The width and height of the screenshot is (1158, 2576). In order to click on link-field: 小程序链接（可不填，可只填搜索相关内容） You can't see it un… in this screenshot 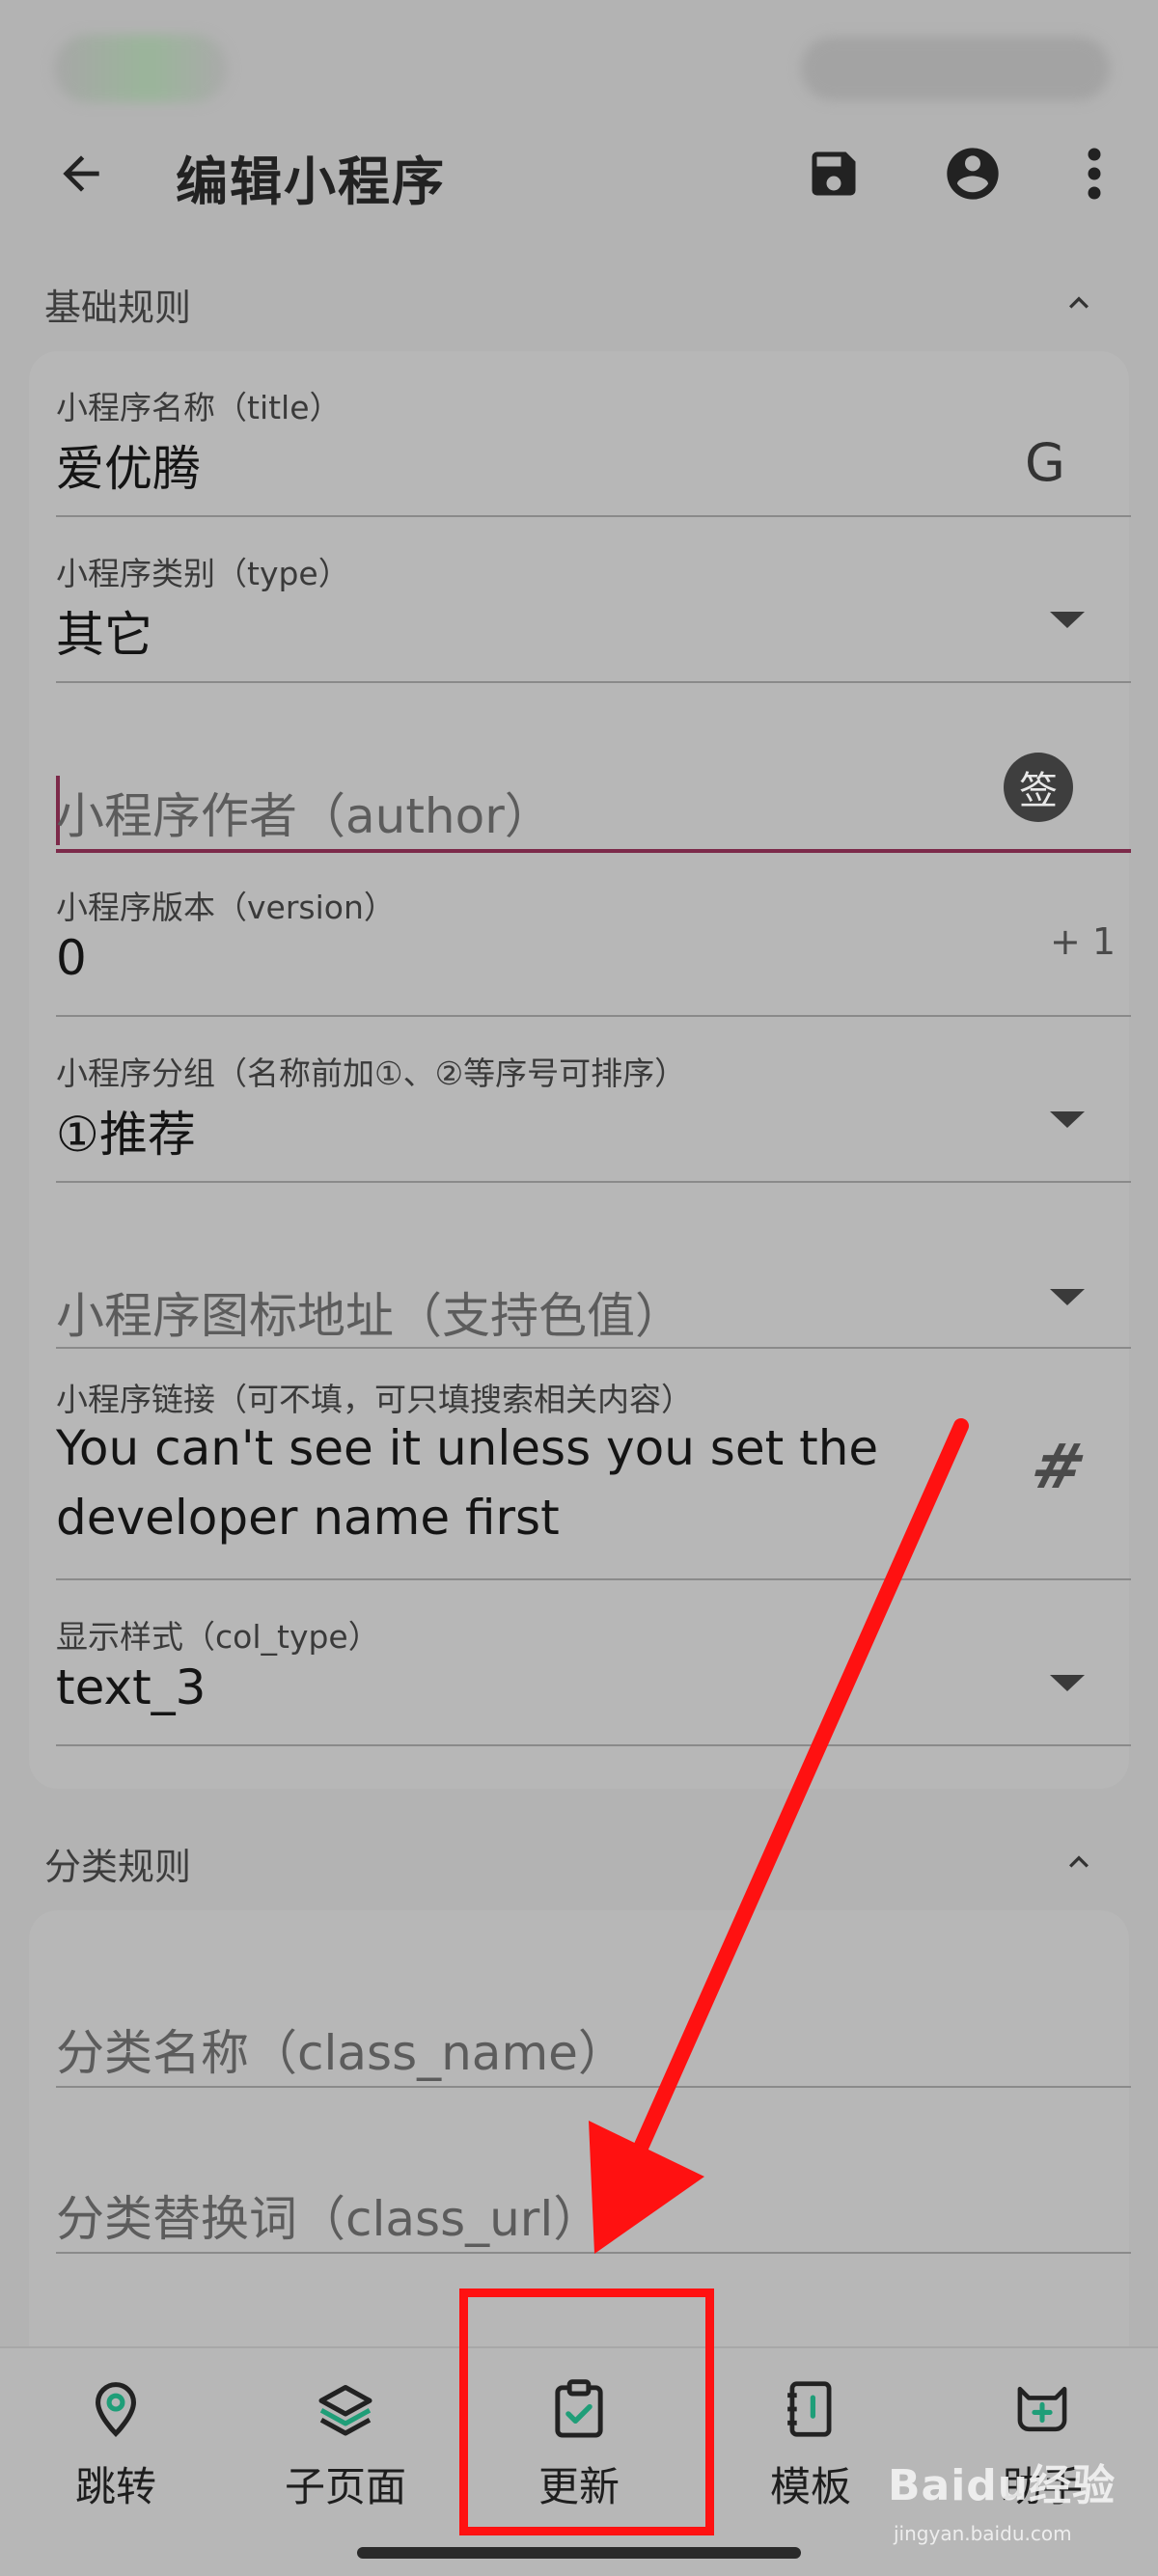, I will do `click(593, 1477)`.